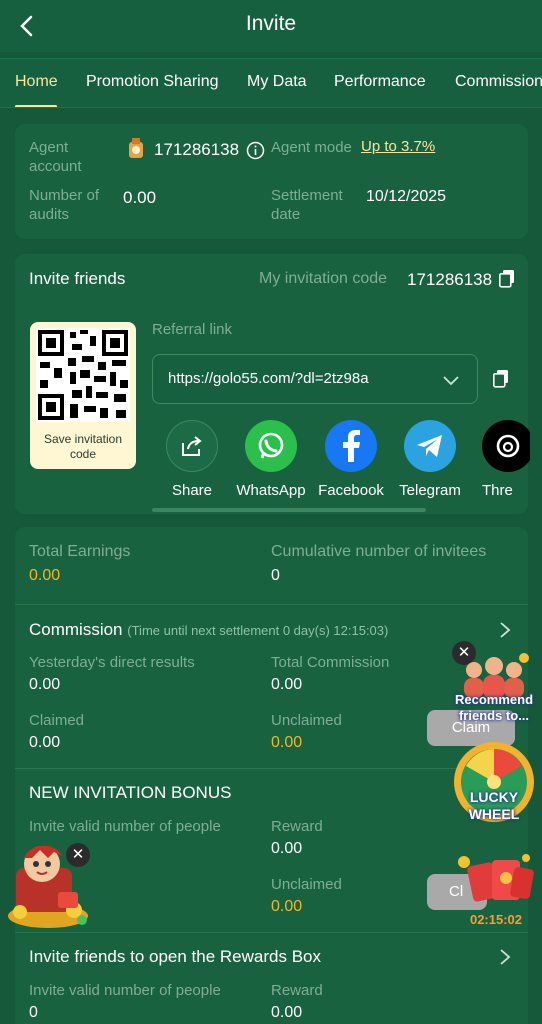 The height and width of the screenshot is (1024, 542). I want to click on app-header: Invite, so click(271, 26).